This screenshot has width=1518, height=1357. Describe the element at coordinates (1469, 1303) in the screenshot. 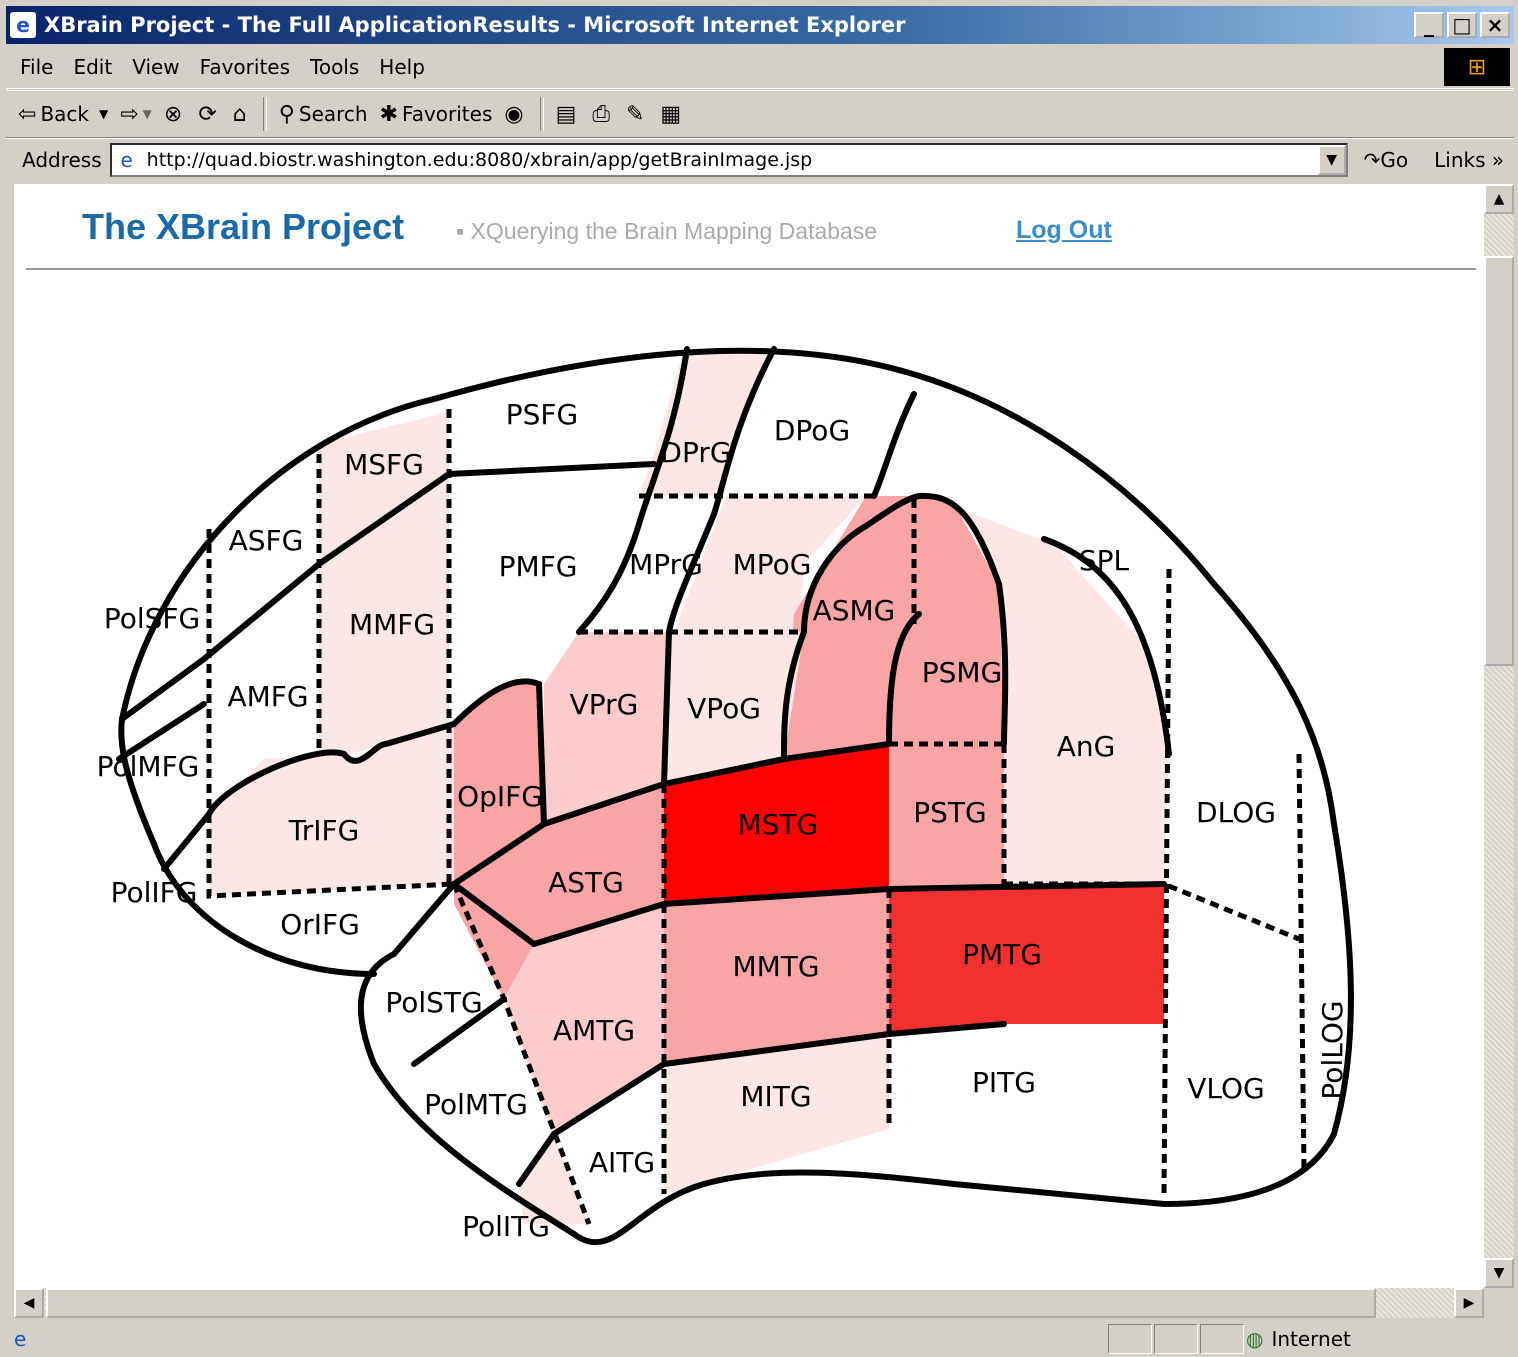

I see `scroll-right-icon: ▶` at that location.